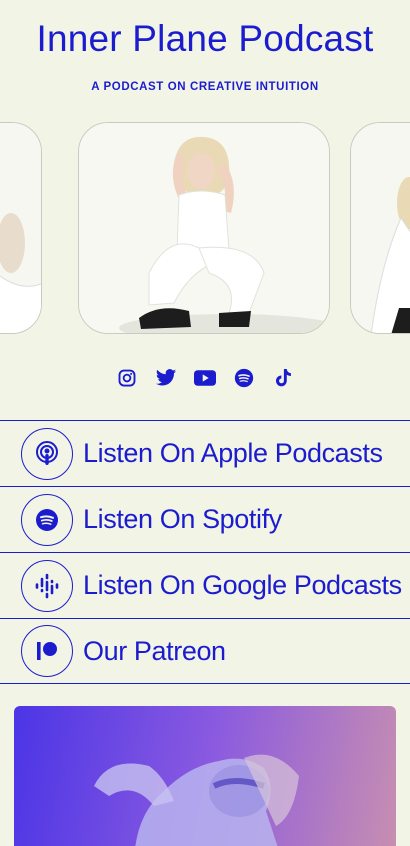  I want to click on google-podcasts-link: Listen On Google Podcasts, so click(205, 585).